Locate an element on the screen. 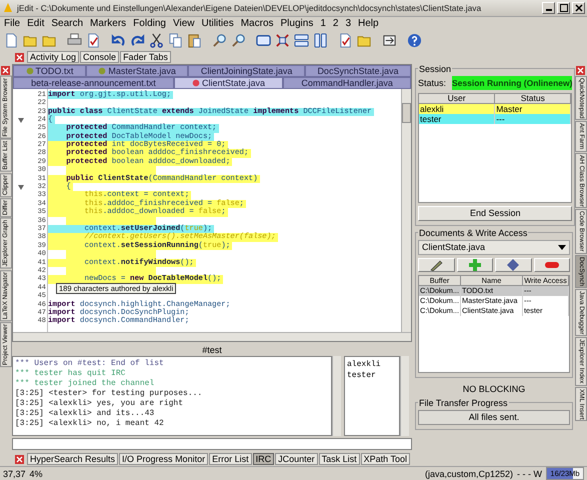 This screenshot has width=587, height=480. table-row: alexkli Master is located at coordinates (495, 109).